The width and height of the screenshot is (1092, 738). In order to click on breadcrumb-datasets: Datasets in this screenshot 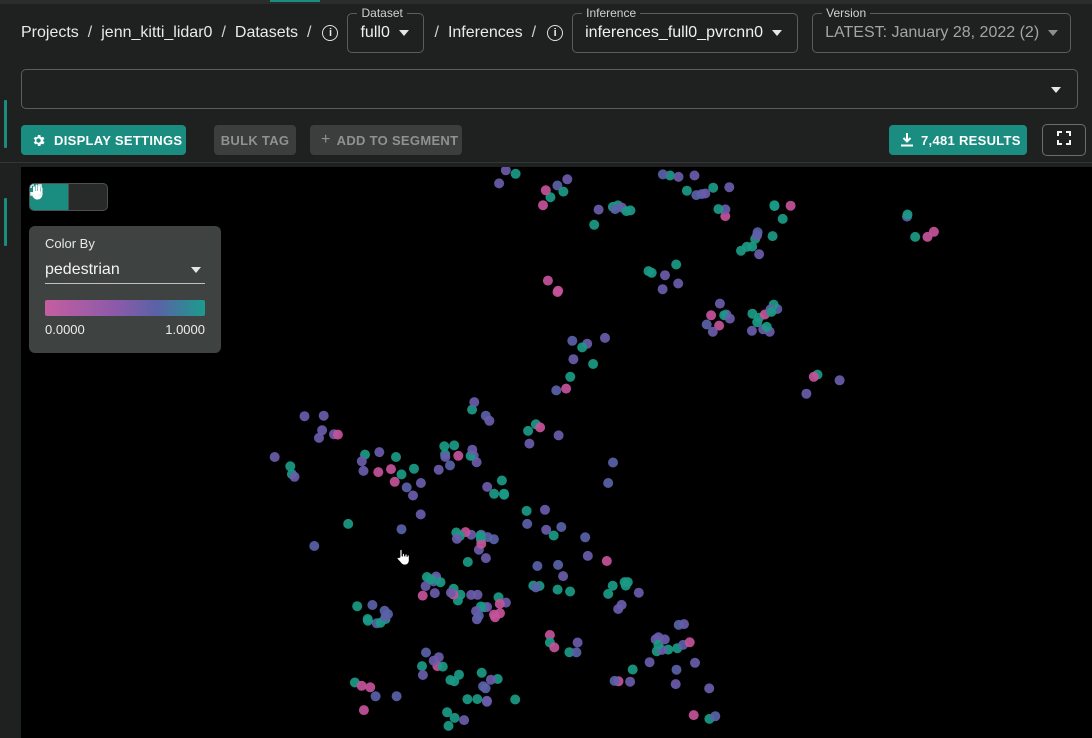, I will do `click(266, 33)`.